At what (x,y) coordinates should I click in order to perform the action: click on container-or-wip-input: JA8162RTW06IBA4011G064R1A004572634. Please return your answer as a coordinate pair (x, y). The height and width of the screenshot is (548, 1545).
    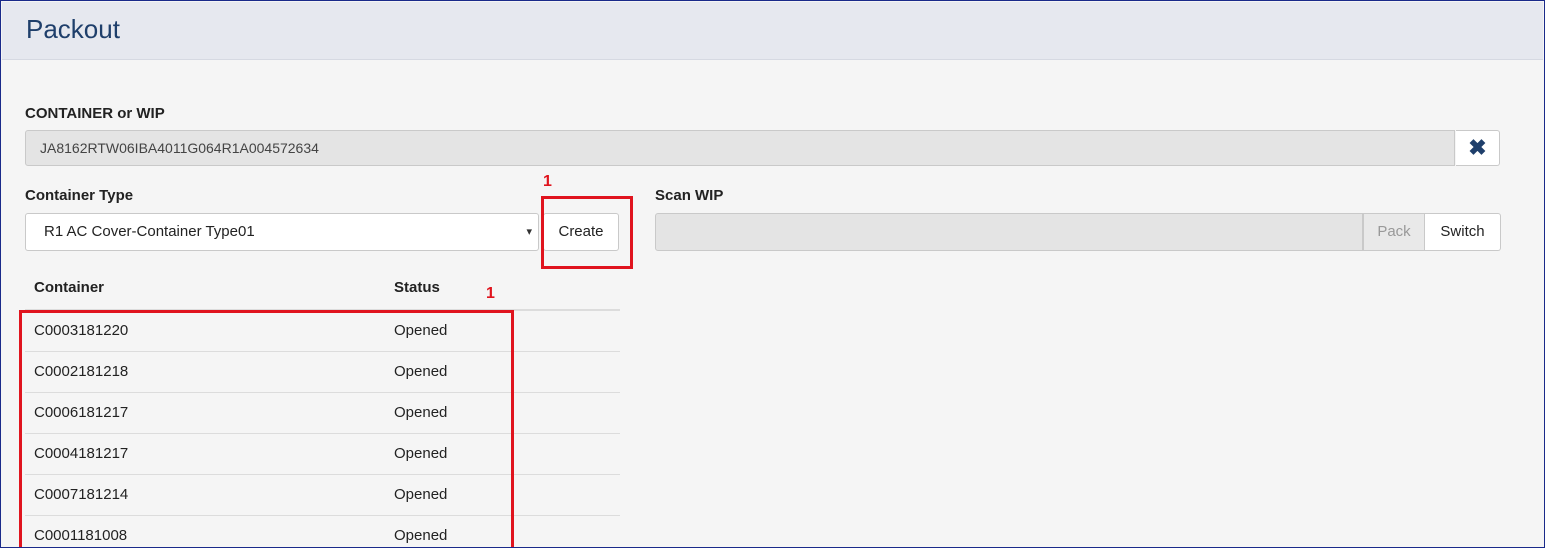
    Looking at the image, I should click on (740, 148).